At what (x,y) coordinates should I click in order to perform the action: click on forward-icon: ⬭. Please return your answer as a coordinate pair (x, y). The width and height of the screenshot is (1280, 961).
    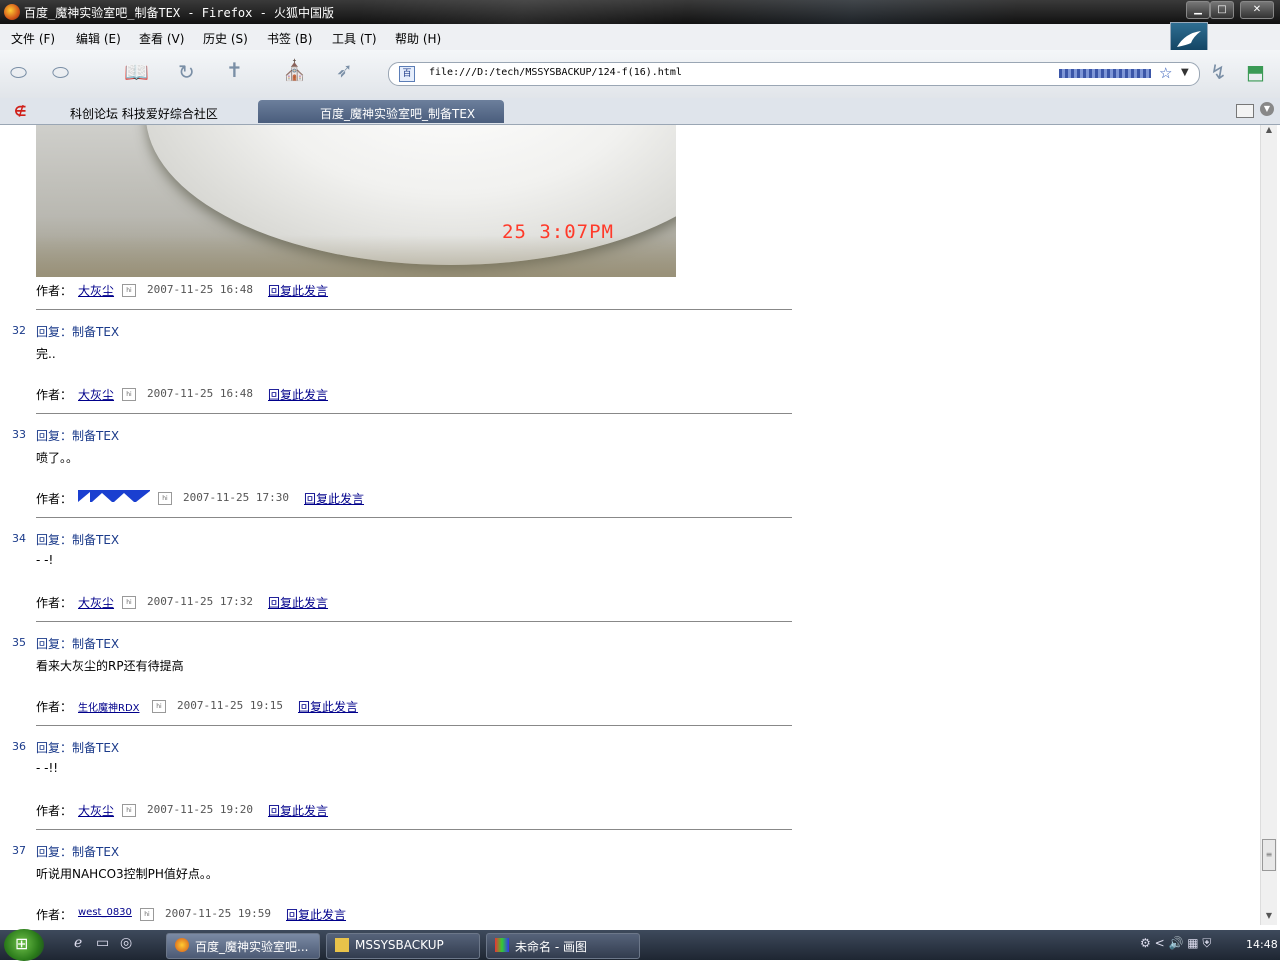
    Looking at the image, I should click on (60, 72).